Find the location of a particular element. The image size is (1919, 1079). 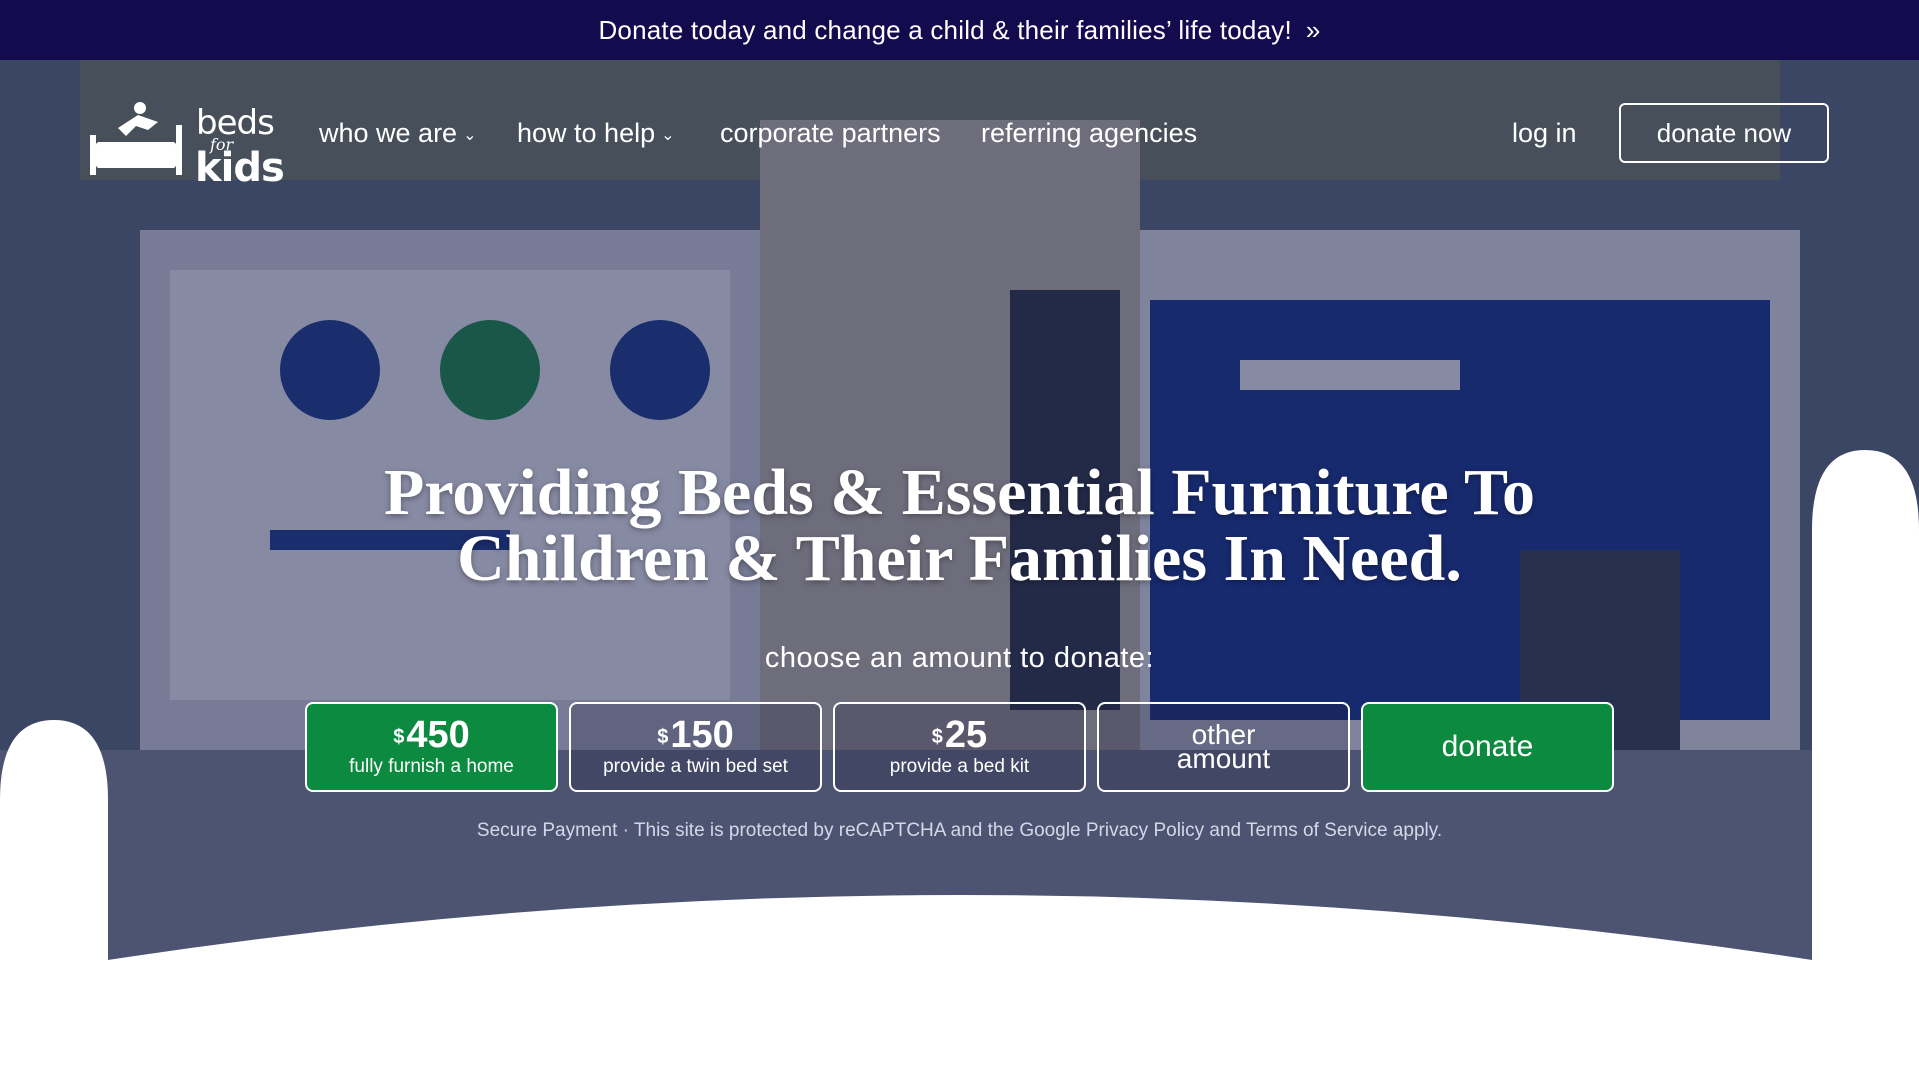

amount-price: $25 is located at coordinates (959, 735).